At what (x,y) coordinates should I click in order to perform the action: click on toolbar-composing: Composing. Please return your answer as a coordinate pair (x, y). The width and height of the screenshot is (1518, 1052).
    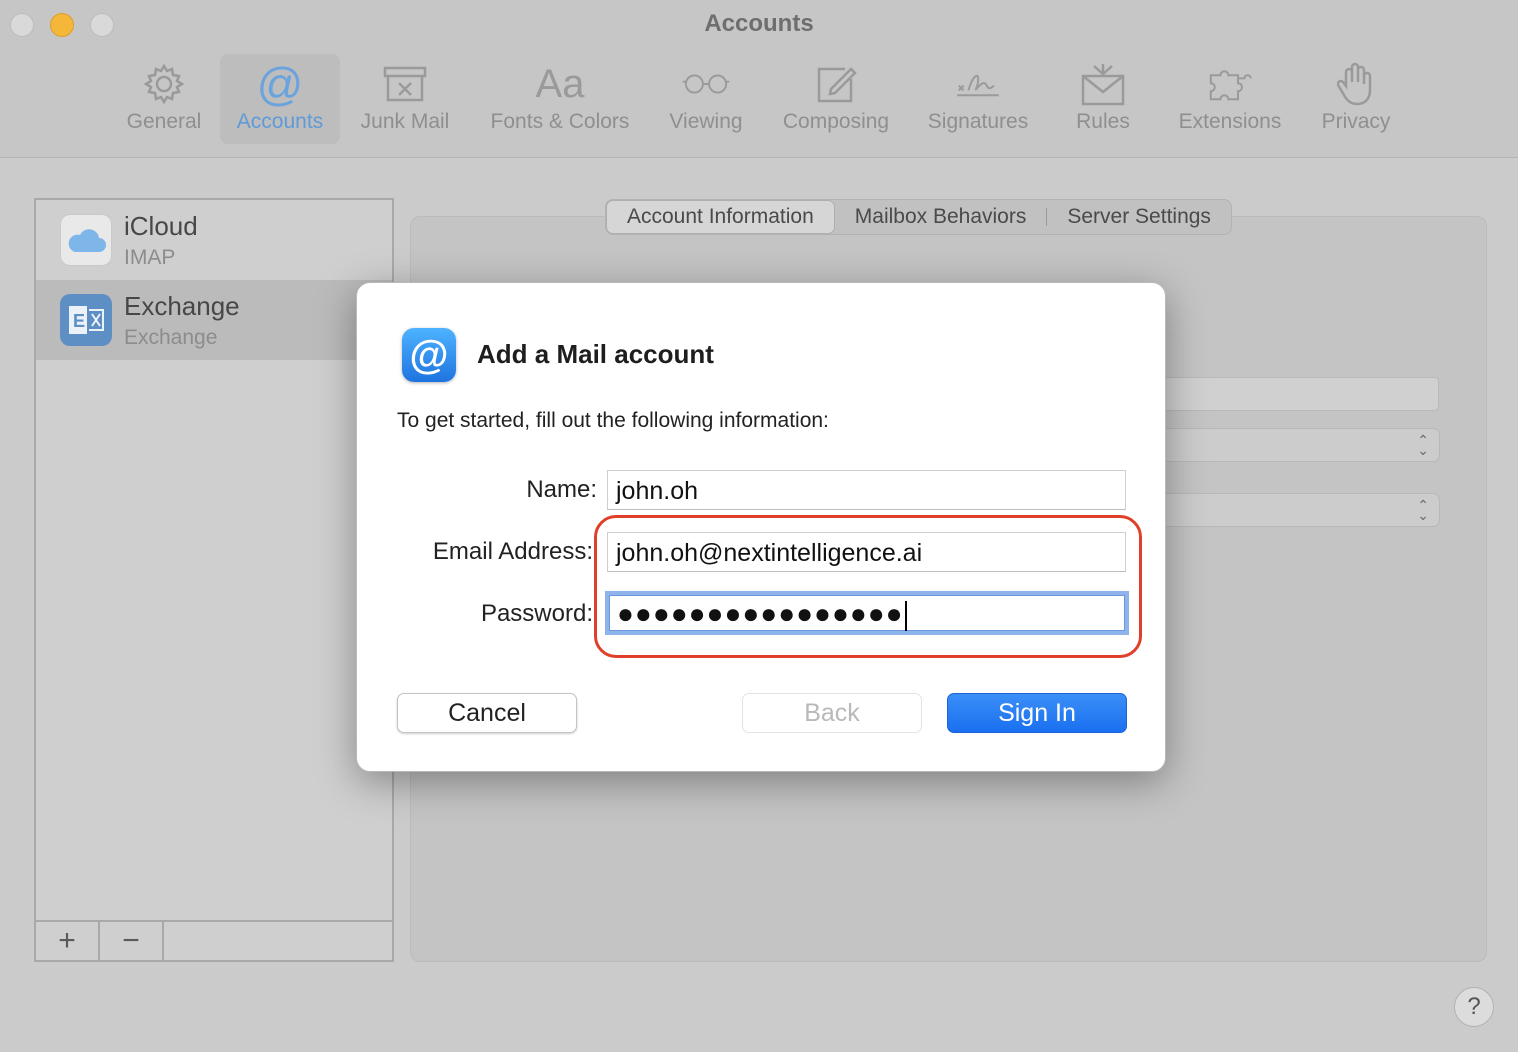
    Looking at the image, I should click on (836, 99).